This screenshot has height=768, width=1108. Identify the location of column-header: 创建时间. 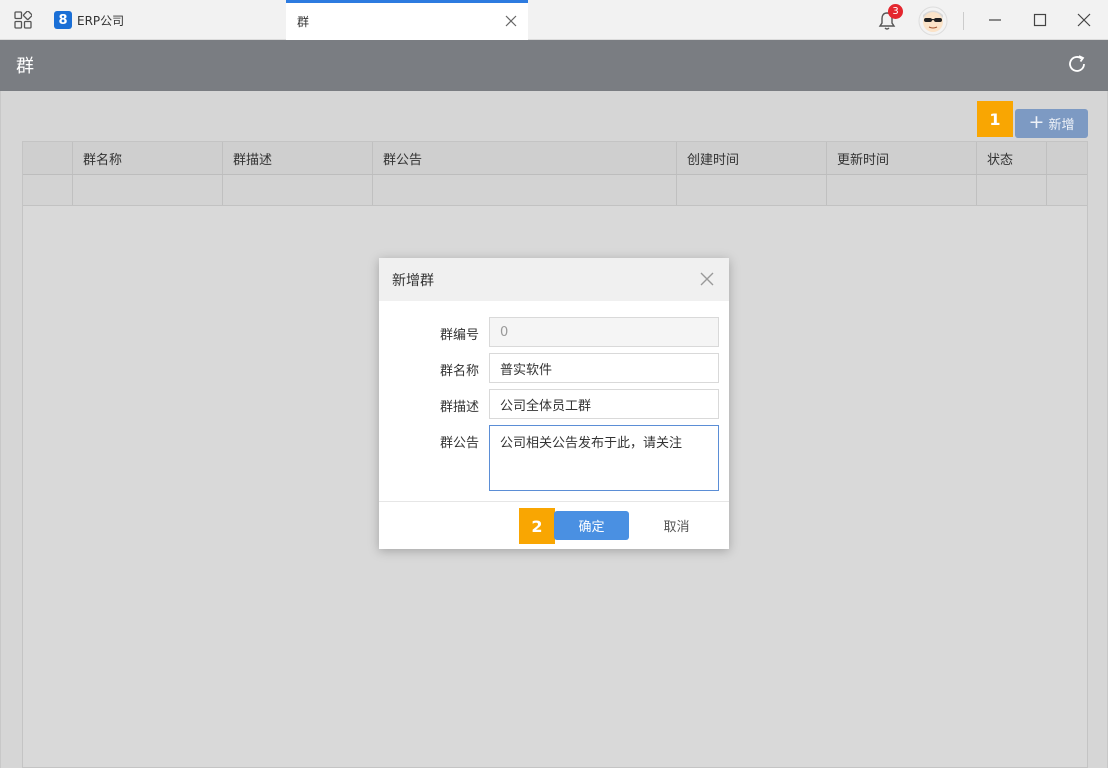
(752, 158).